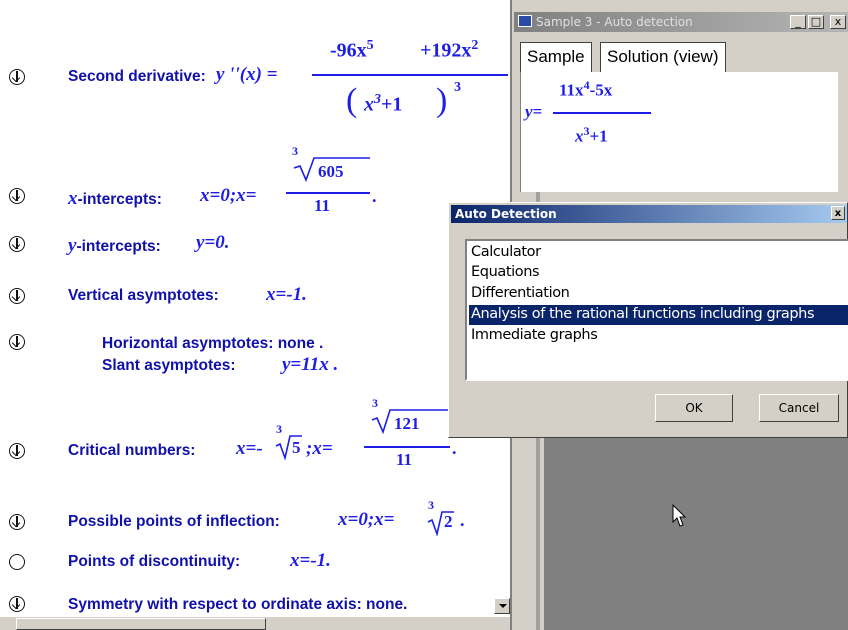  Describe the element at coordinates (449, 50) in the screenshot. I see `numerator-term-b: +192x2` at that location.